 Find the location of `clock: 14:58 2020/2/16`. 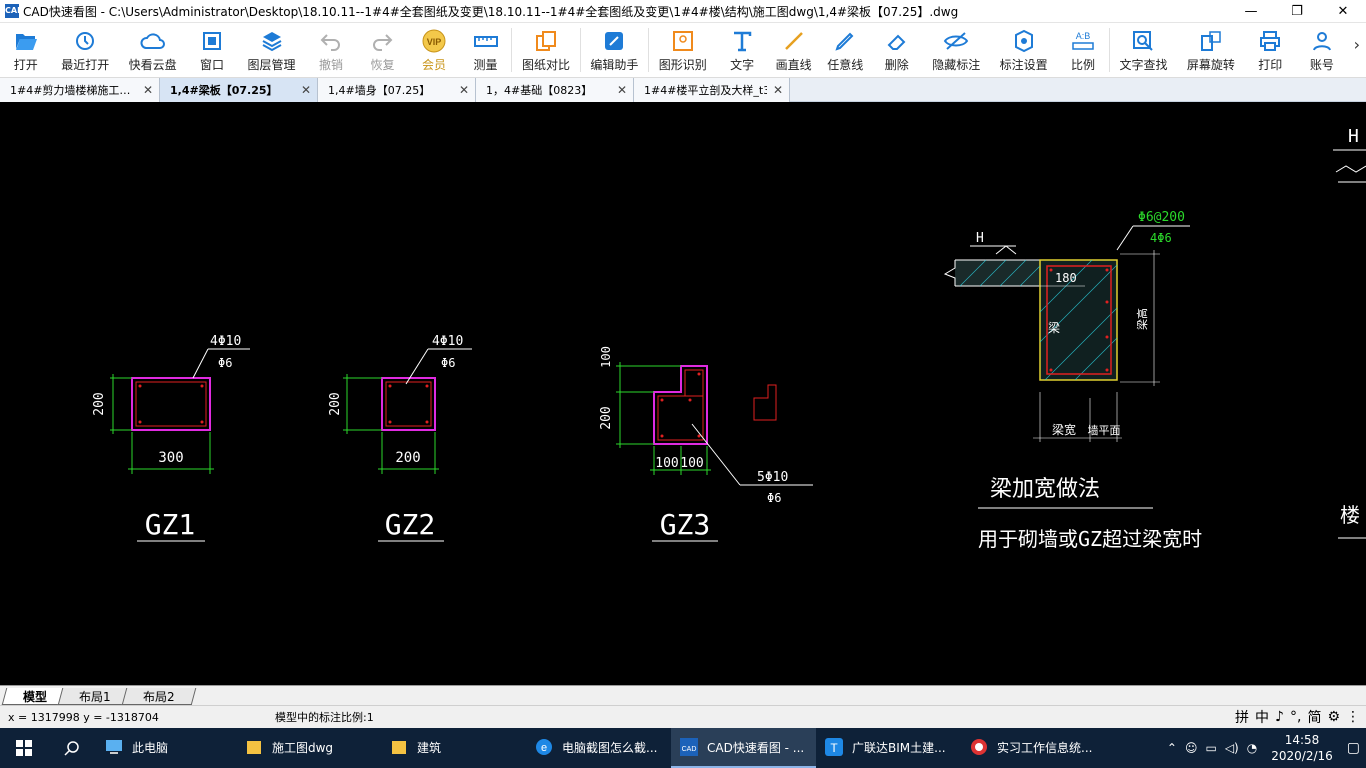

clock: 14:58 2020/2/16 is located at coordinates (1302, 748).